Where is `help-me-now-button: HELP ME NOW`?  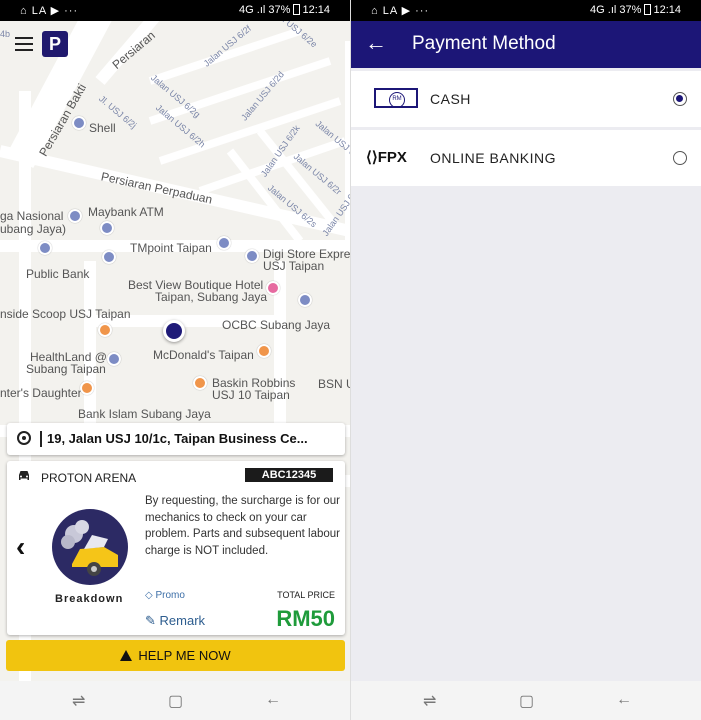
help-me-now-button: HELP ME NOW is located at coordinates (175, 655).